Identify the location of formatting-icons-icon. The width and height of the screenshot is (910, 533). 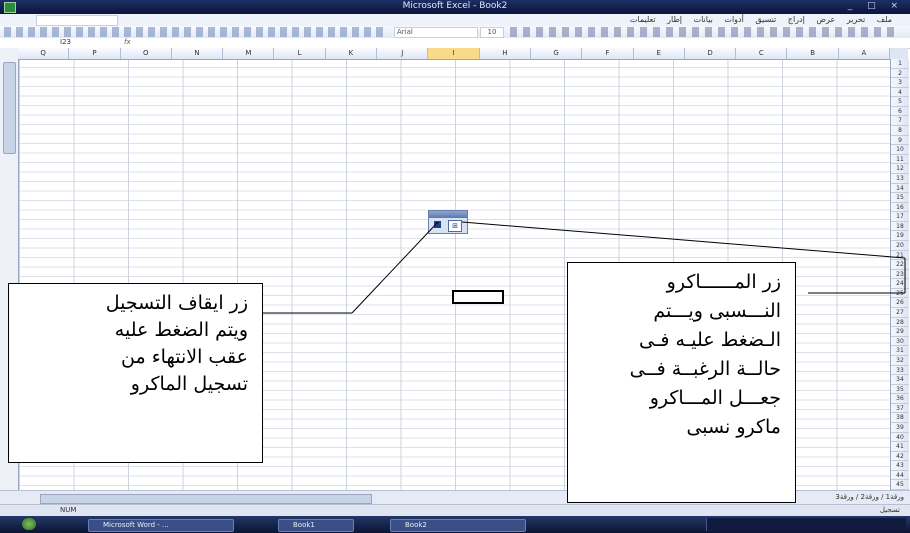
(705, 32).